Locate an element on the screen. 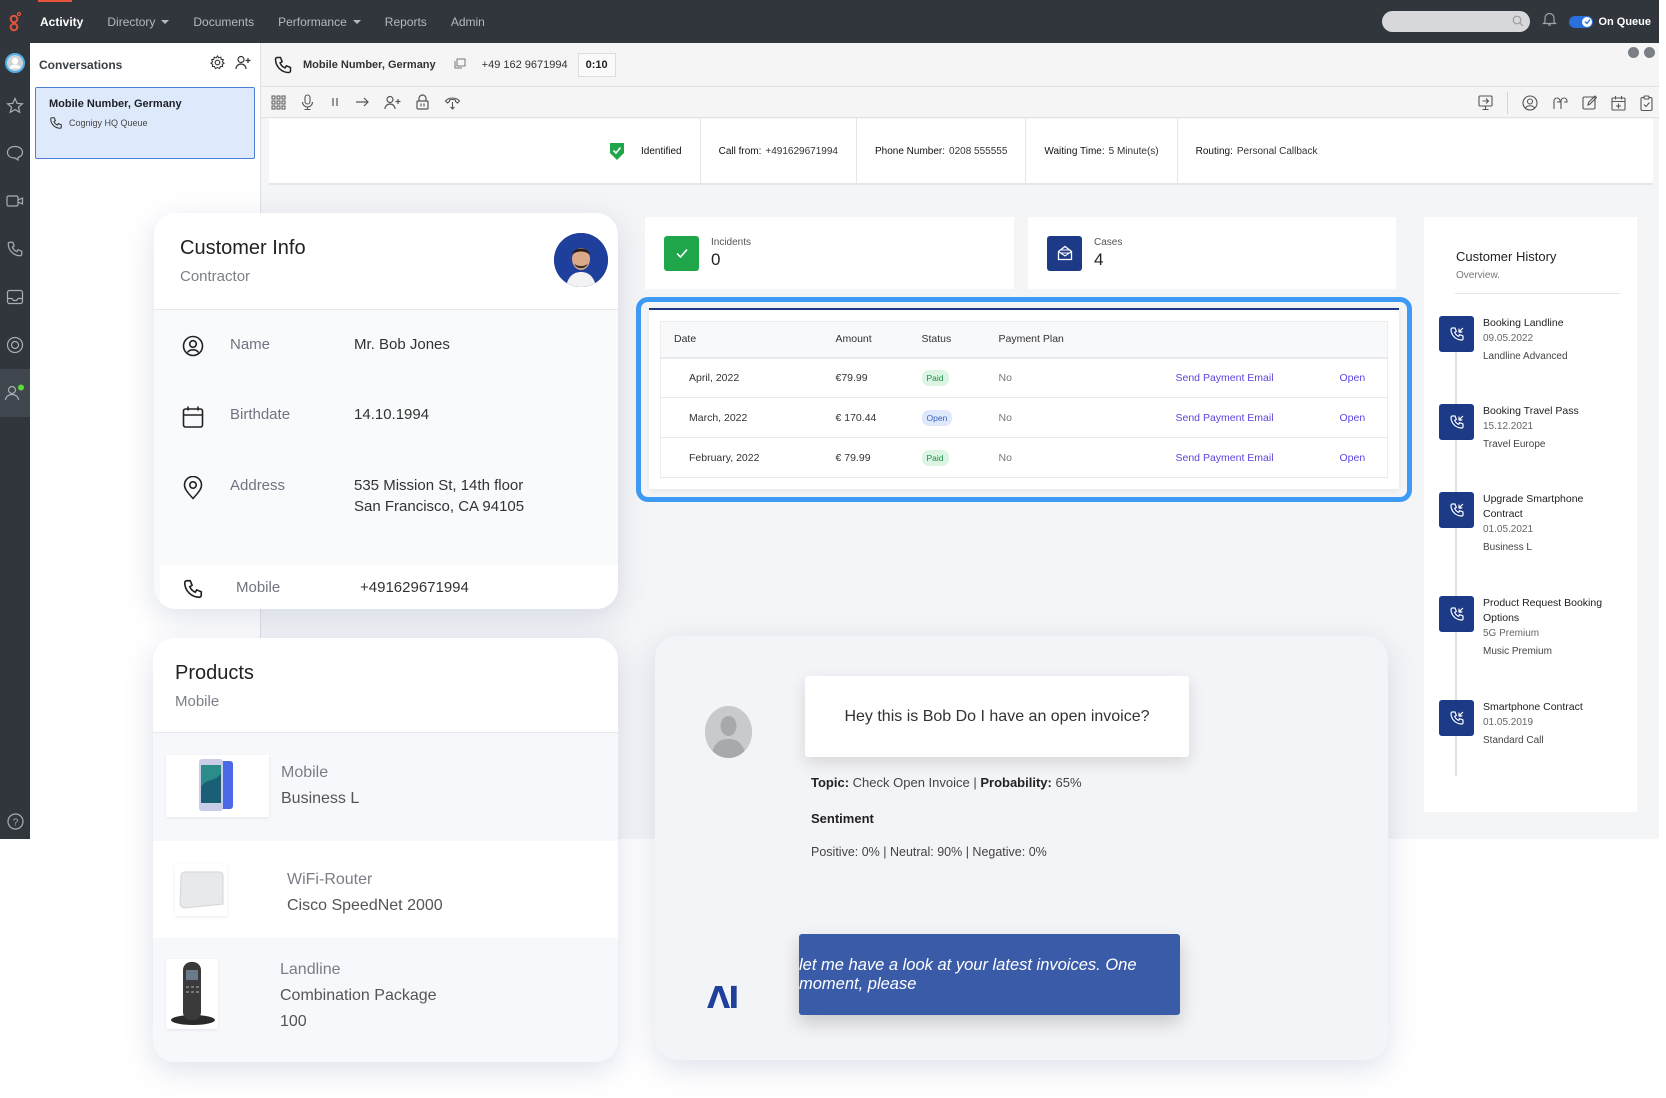  product-detail: Cisco SpeedNet 2000 is located at coordinates (365, 905).